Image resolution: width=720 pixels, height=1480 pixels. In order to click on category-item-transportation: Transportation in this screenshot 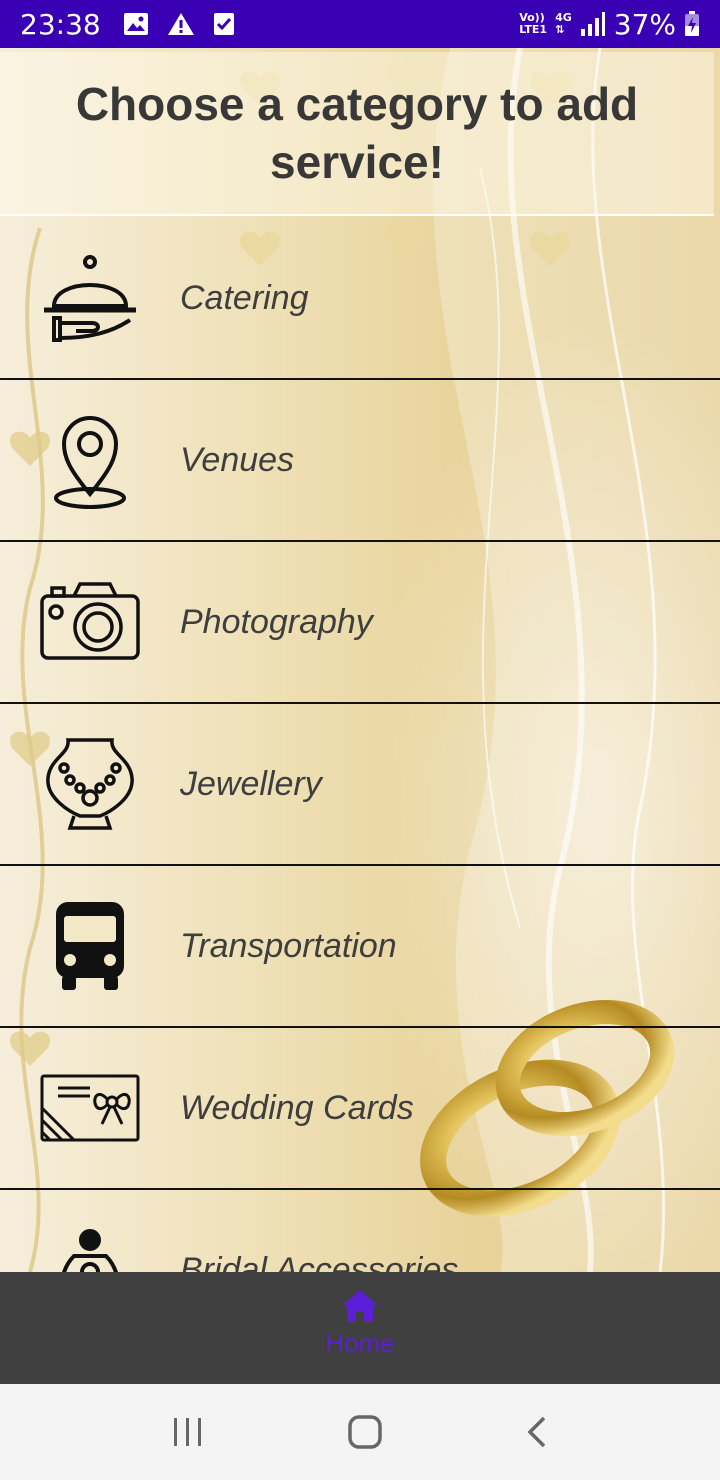, I will do `click(360, 947)`.